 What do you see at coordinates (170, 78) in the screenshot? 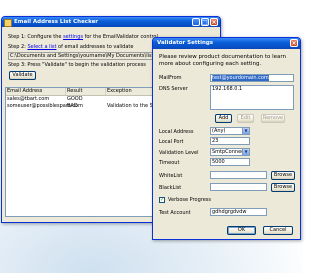
I see `mailfrom-label: MailFrom` at bounding box center [170, 78].